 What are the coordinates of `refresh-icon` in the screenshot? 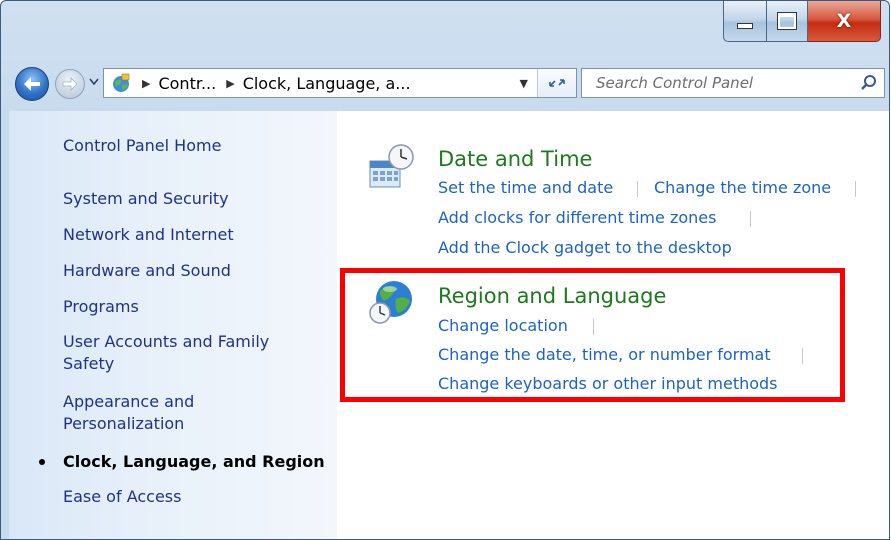 It's located at (557, 83).